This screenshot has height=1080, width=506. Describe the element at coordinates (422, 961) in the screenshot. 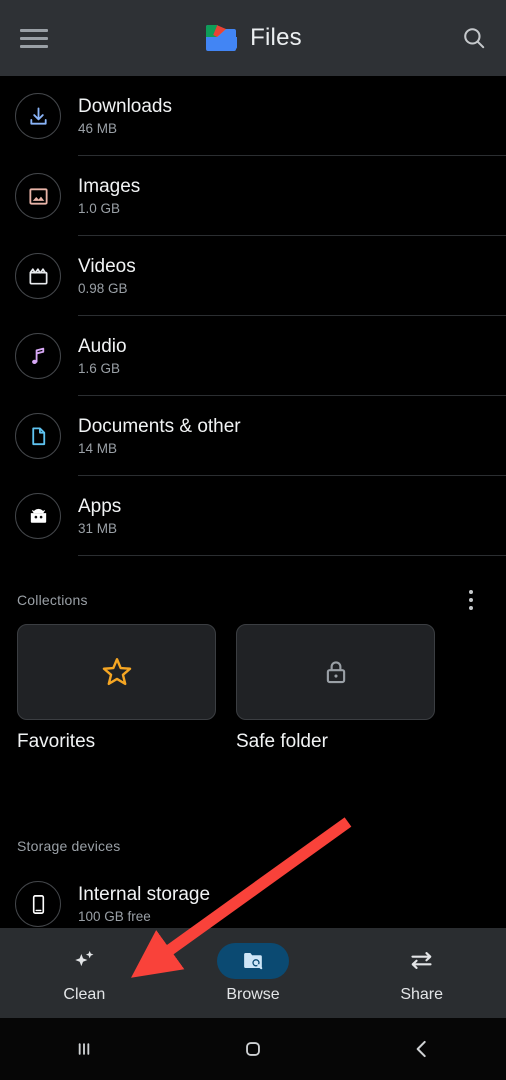

I see `swap-arrows-icon` at that location.